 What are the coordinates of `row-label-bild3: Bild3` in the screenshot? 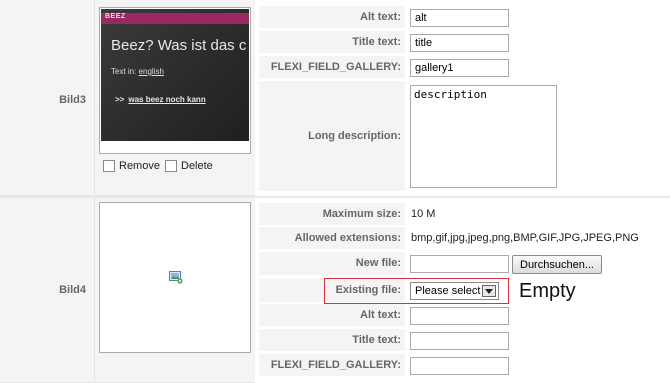 It's located at (72, 100).